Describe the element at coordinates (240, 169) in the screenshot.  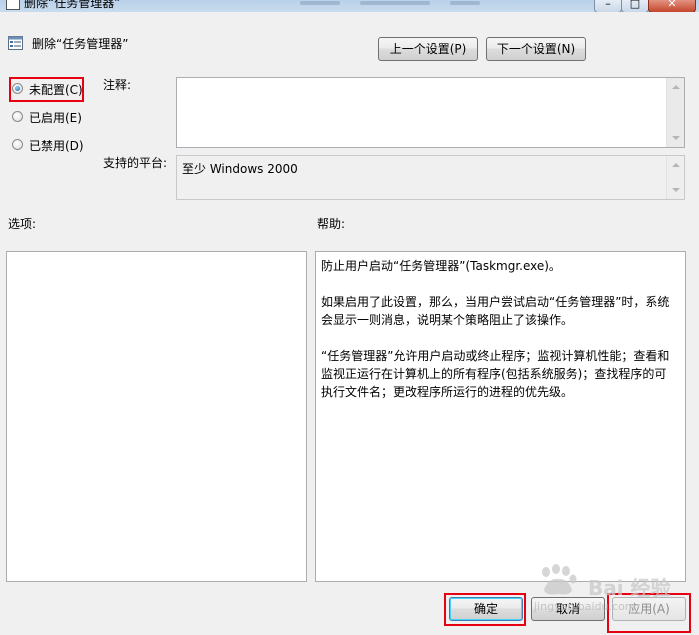
I see `supported-platform-value: 至少 Windows 2000` at that location.